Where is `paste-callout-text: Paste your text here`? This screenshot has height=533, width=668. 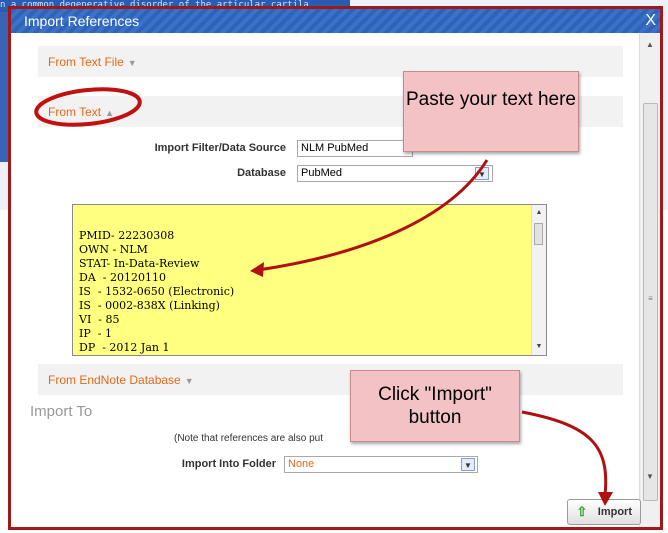 paste-callout-text: Paste your text here is located at coordinates (491, 99).